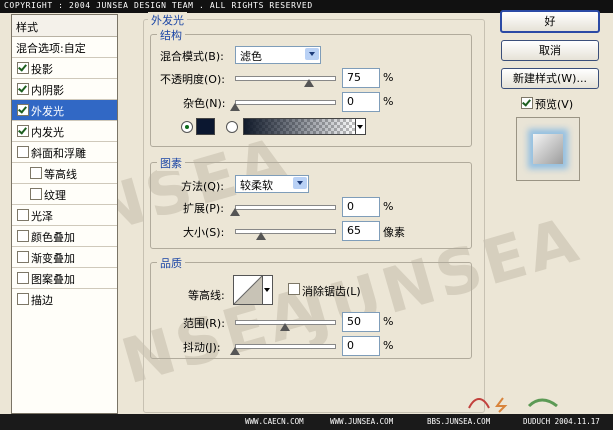  Describe the element at coordinates (285, 346) in the screenshot. I see `jitter-slider-track` at that location.